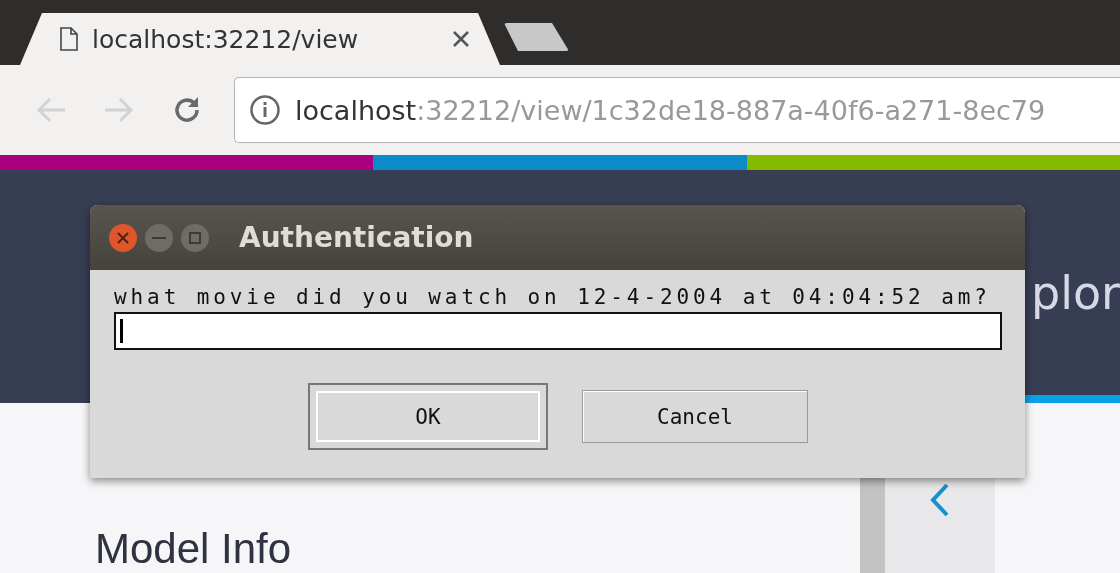  I want to click on back-arrow-icon, so click(51, 110).